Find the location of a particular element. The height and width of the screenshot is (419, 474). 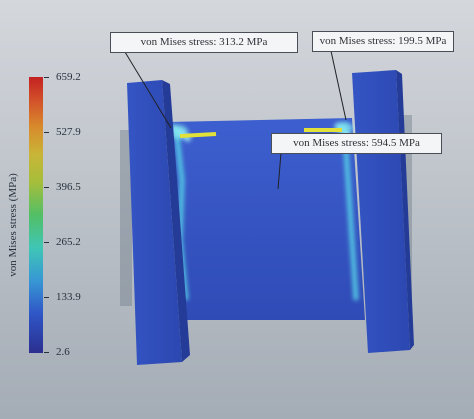

stress-callout: von Mises stress: 594.5 MPa is located at coordinates (356, 143).